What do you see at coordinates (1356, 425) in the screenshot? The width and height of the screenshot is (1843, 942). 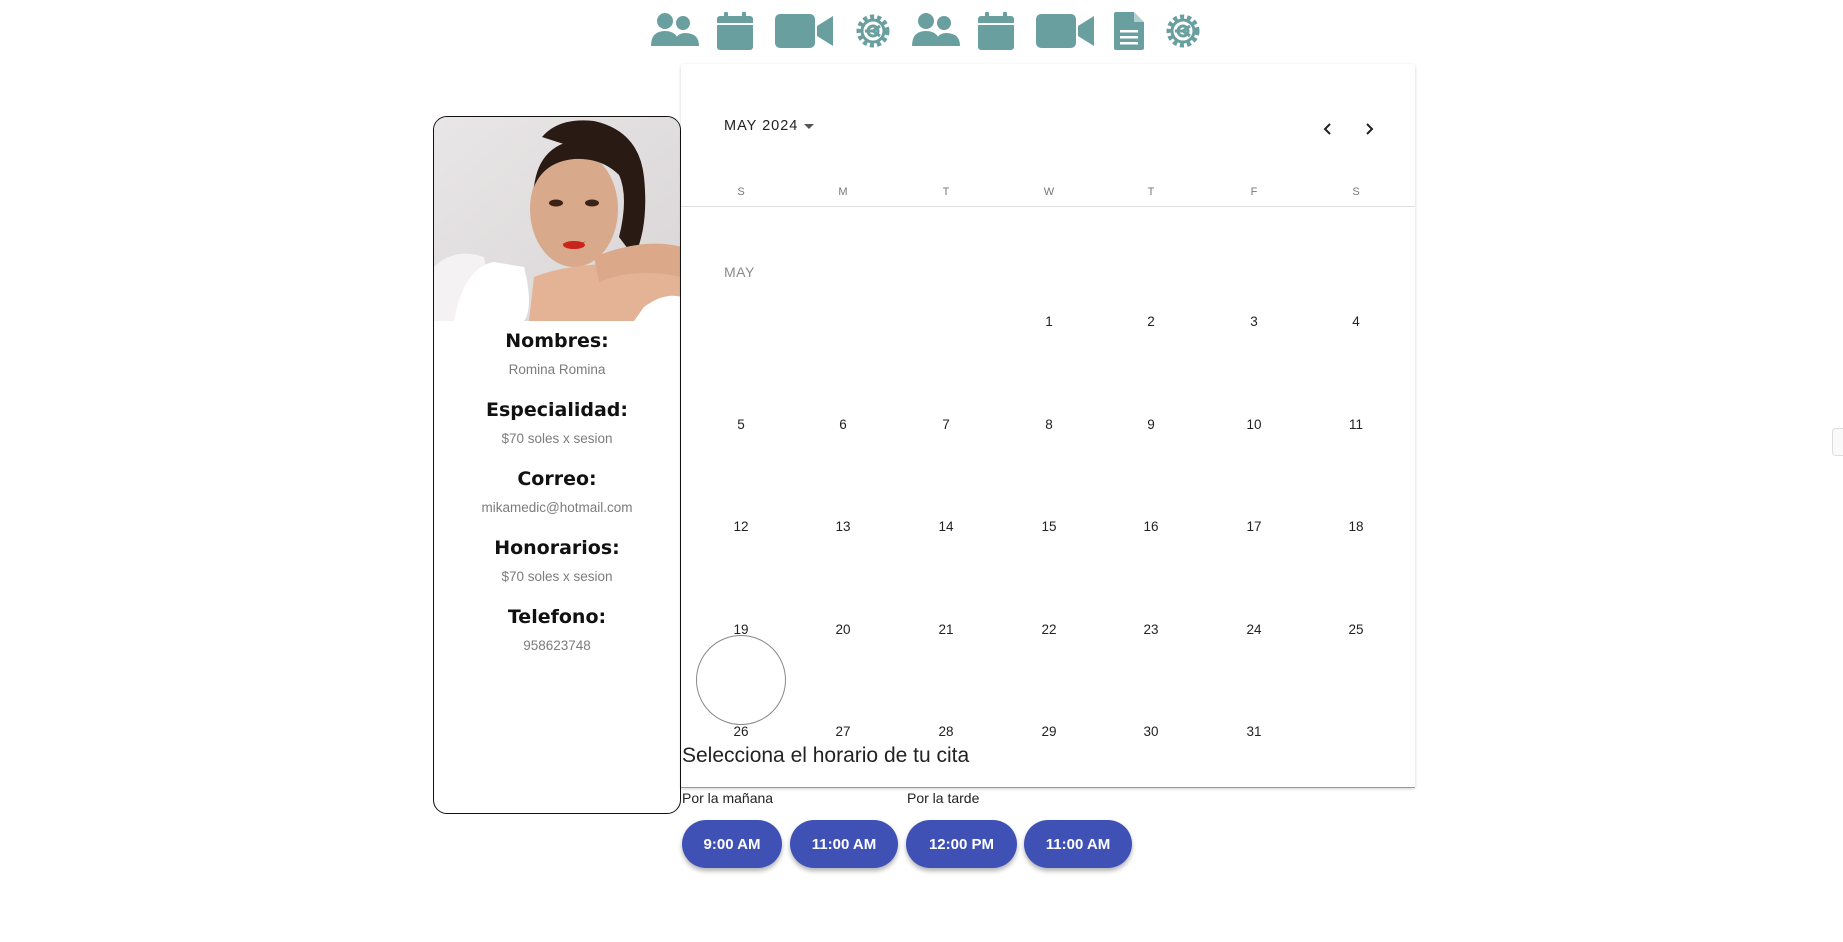 I see `calendar-day: 11` at bounding box center [1356, 425].